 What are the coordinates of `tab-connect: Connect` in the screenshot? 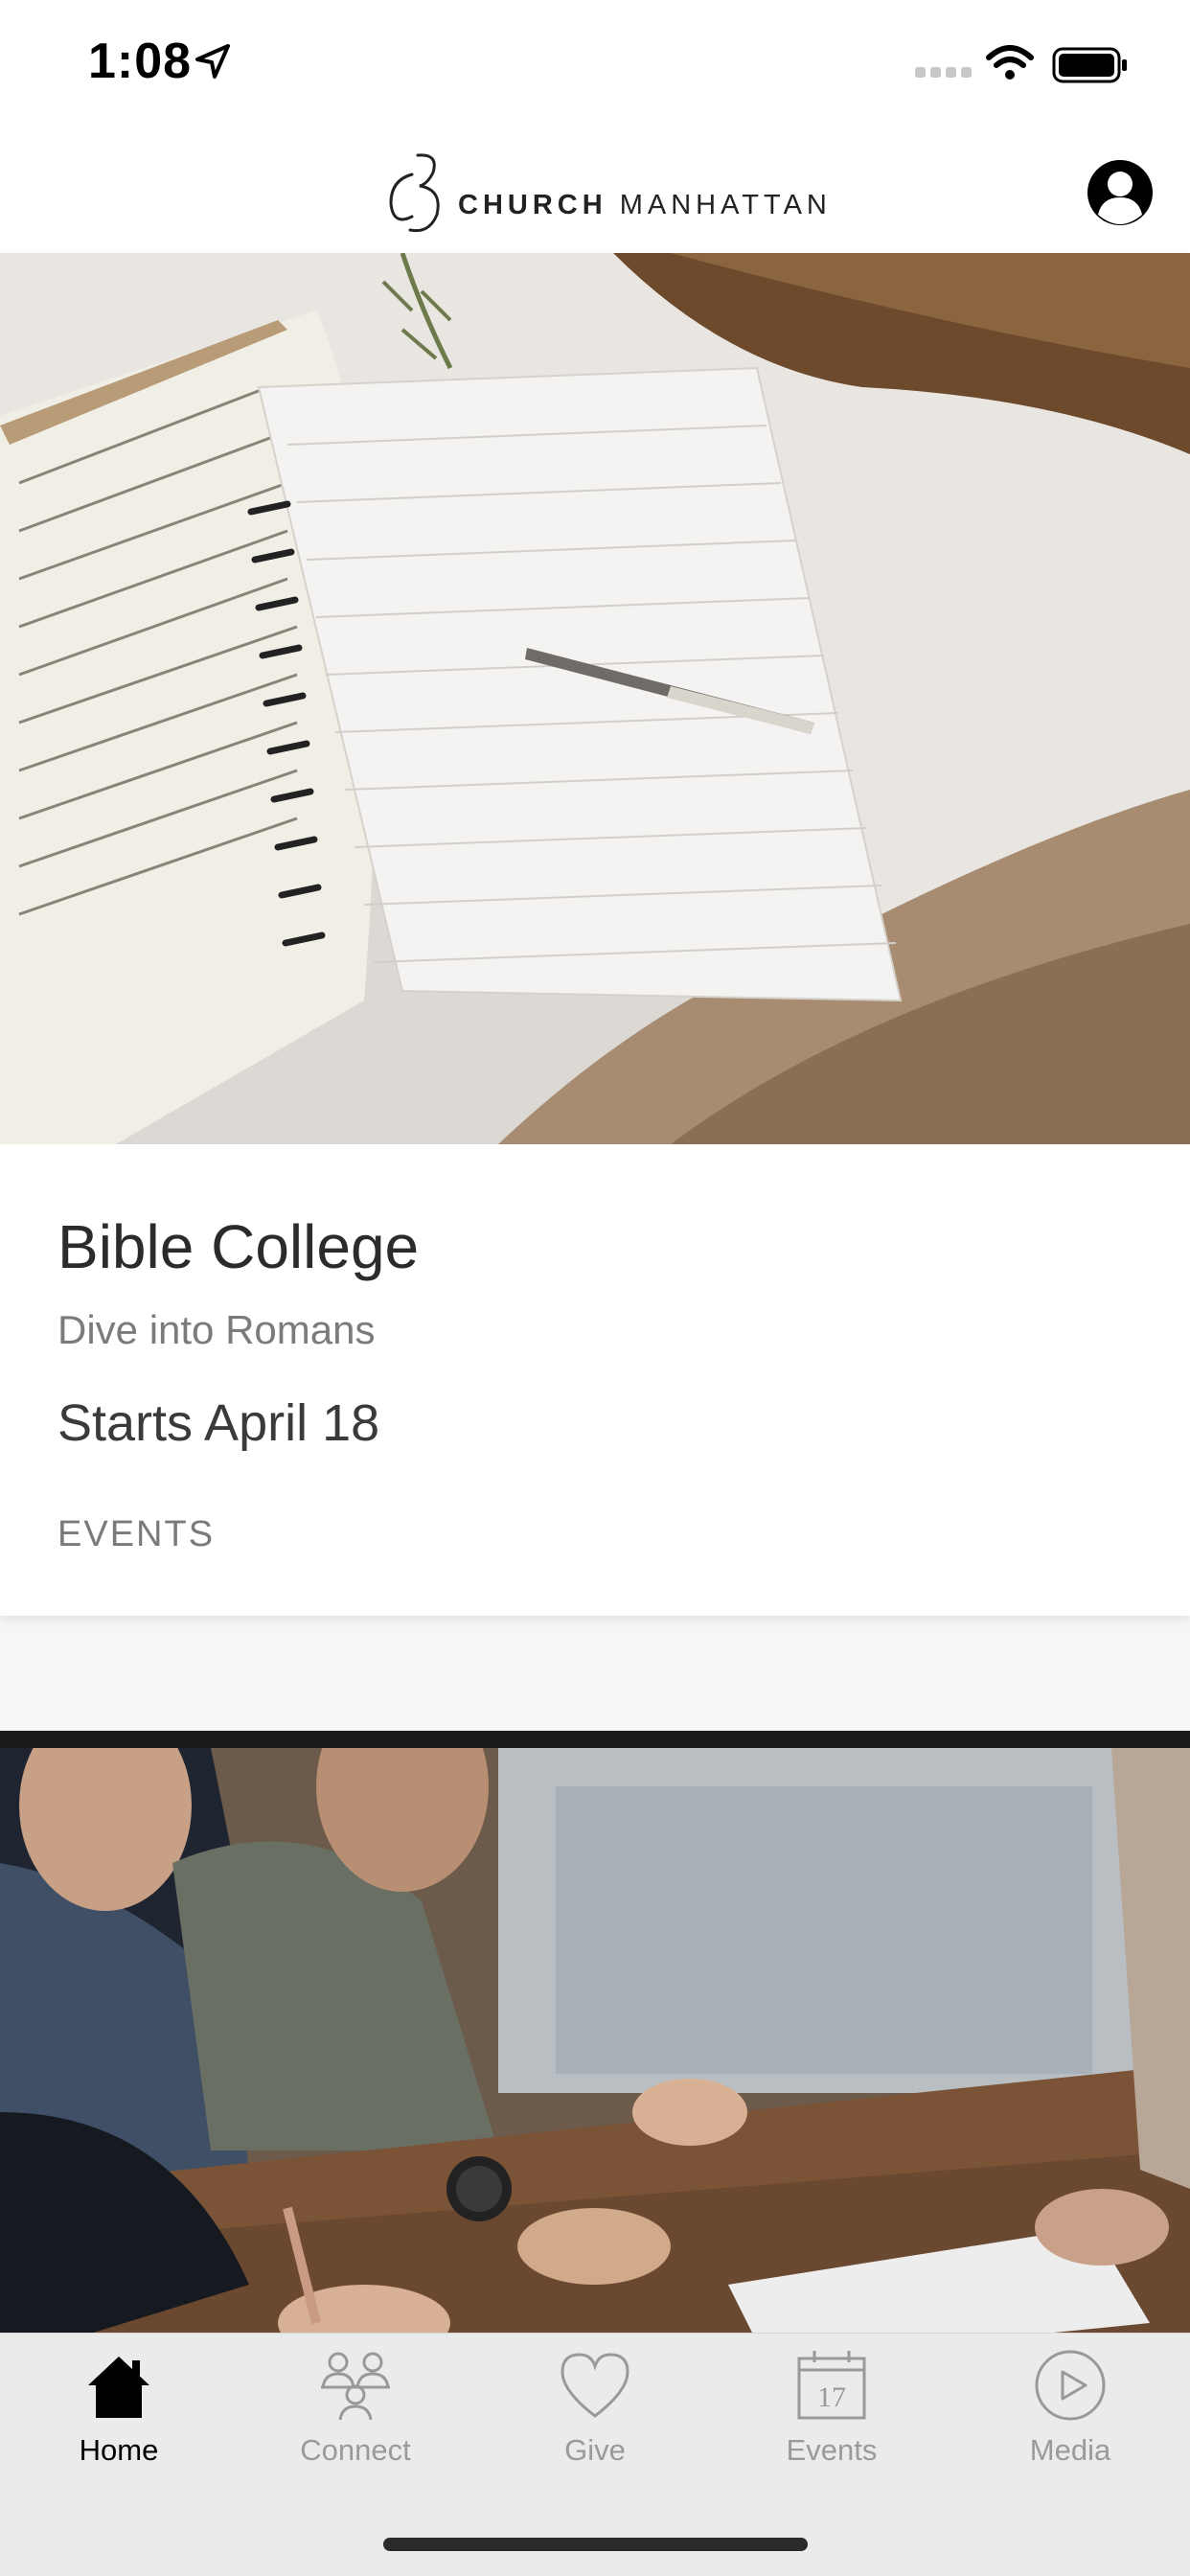 It's located at (356, 2407).